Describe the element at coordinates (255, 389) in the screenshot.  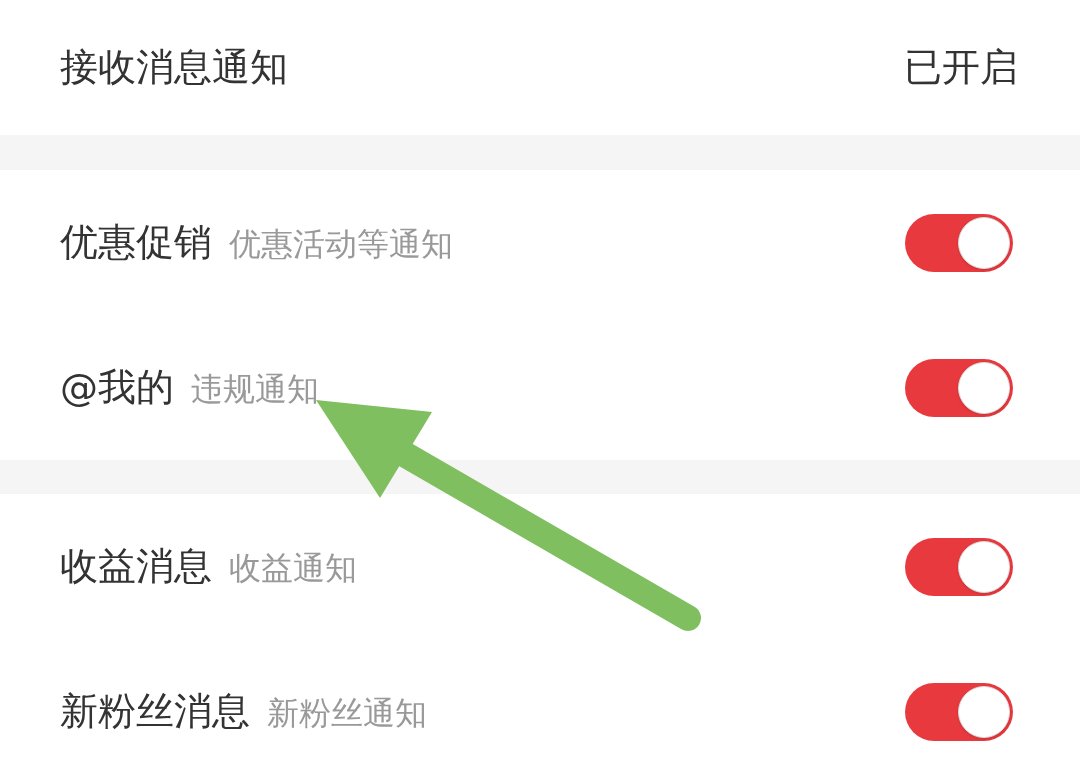
I see `setting-description: 违规通知` at that location.